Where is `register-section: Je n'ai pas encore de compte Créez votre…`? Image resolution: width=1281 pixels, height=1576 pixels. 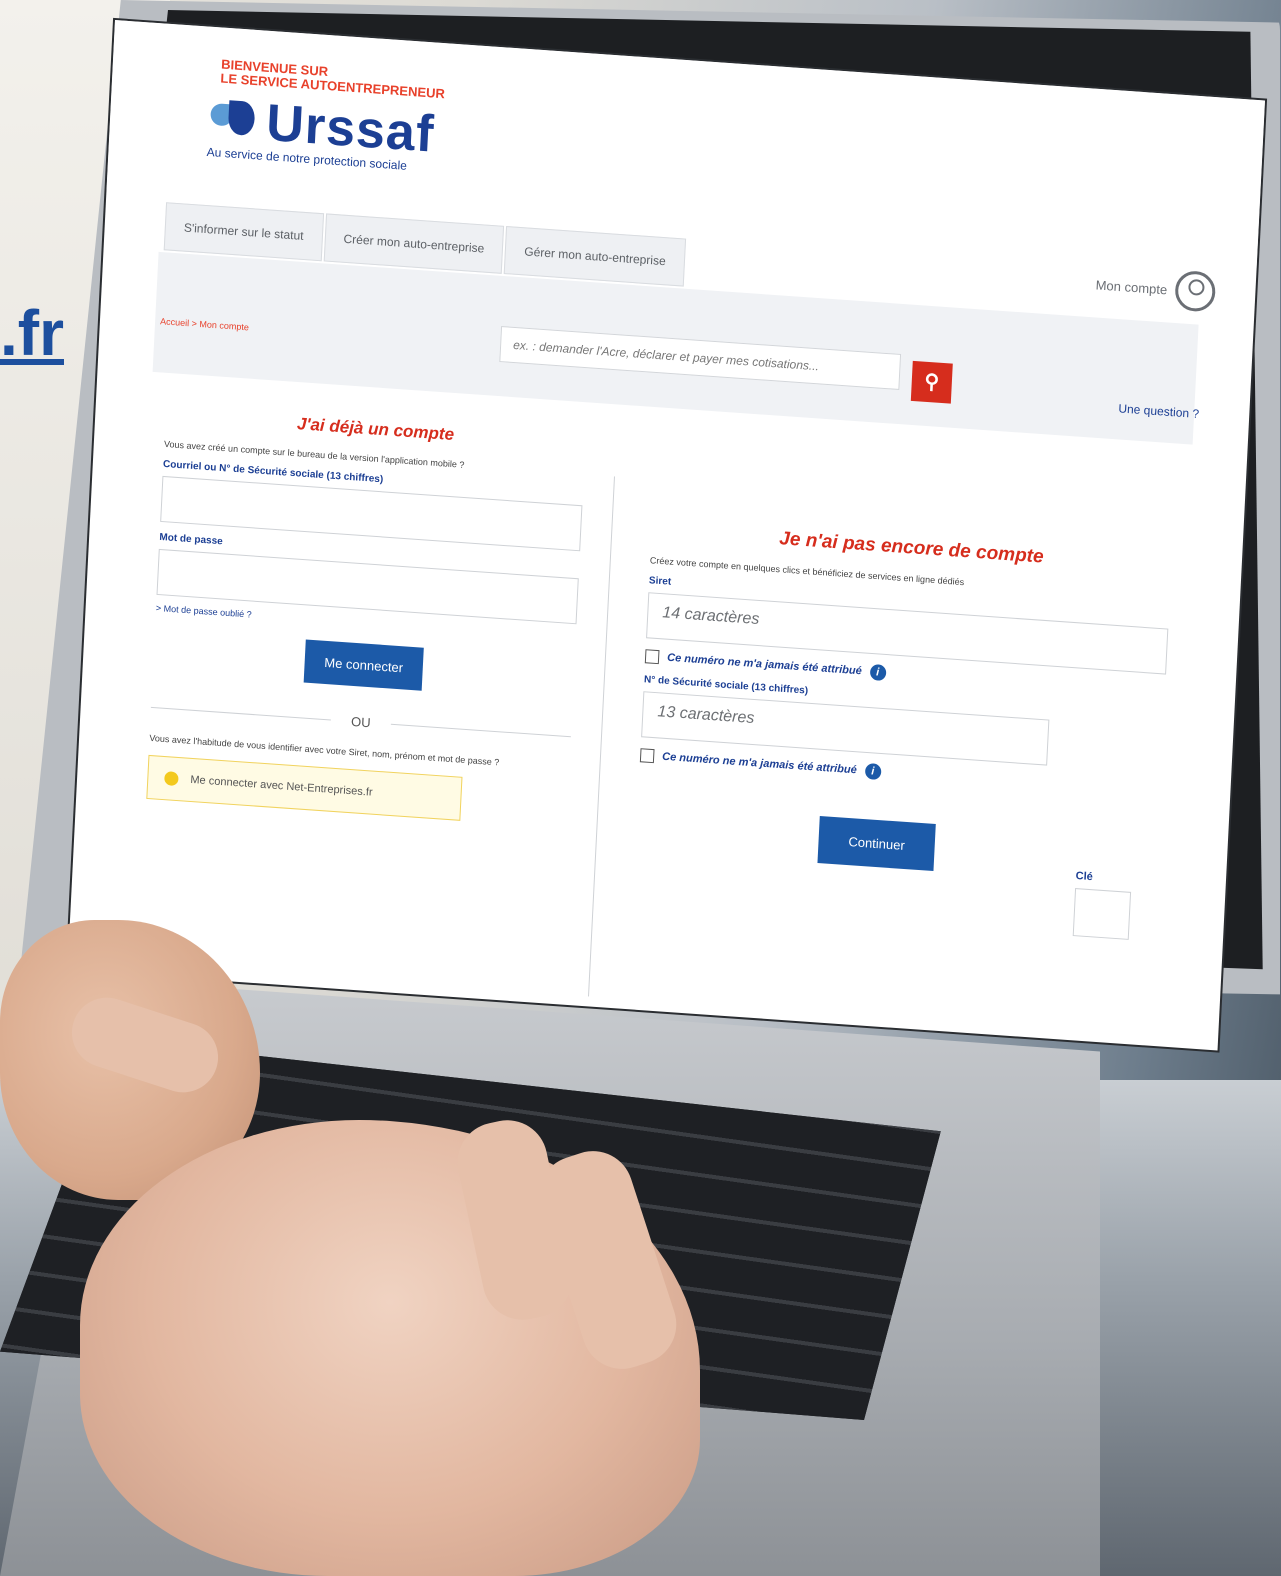
register-section: Je n'ai pas encore de compte Créez votre… is located at coordinates (903, 729).